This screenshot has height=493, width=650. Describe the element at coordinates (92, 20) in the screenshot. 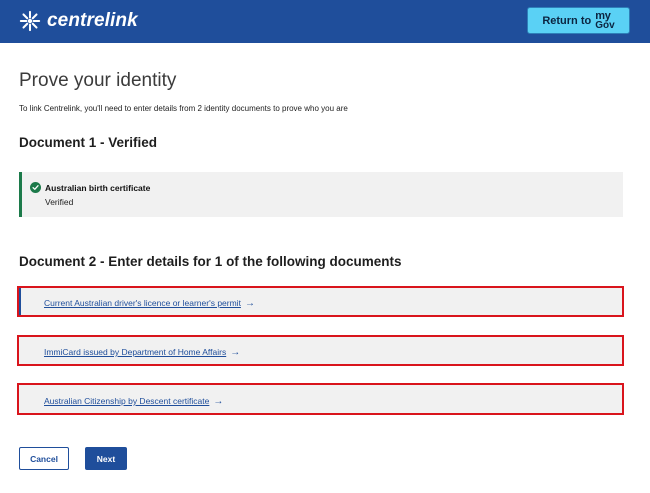

I see `brand-name: centrelink` at that location.